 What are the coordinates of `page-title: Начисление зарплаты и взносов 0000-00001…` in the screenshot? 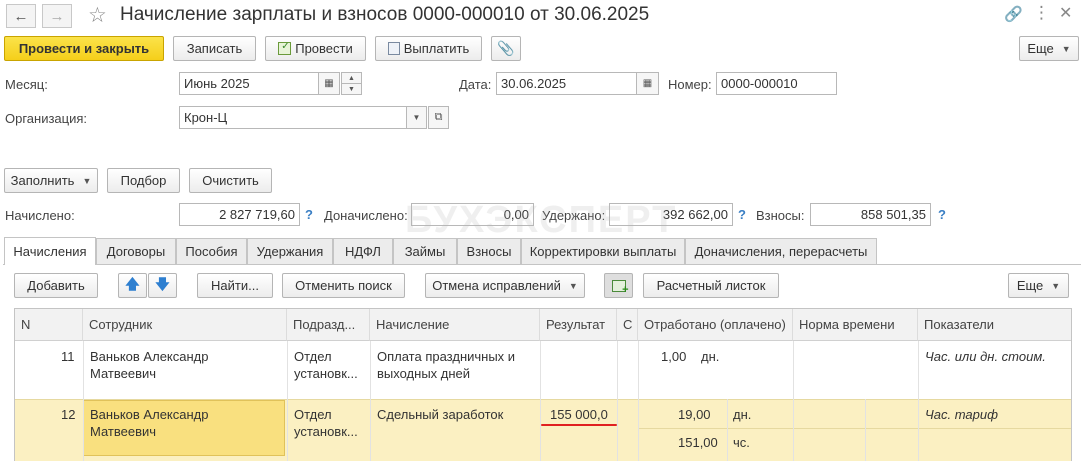 It's located at (385, 14).